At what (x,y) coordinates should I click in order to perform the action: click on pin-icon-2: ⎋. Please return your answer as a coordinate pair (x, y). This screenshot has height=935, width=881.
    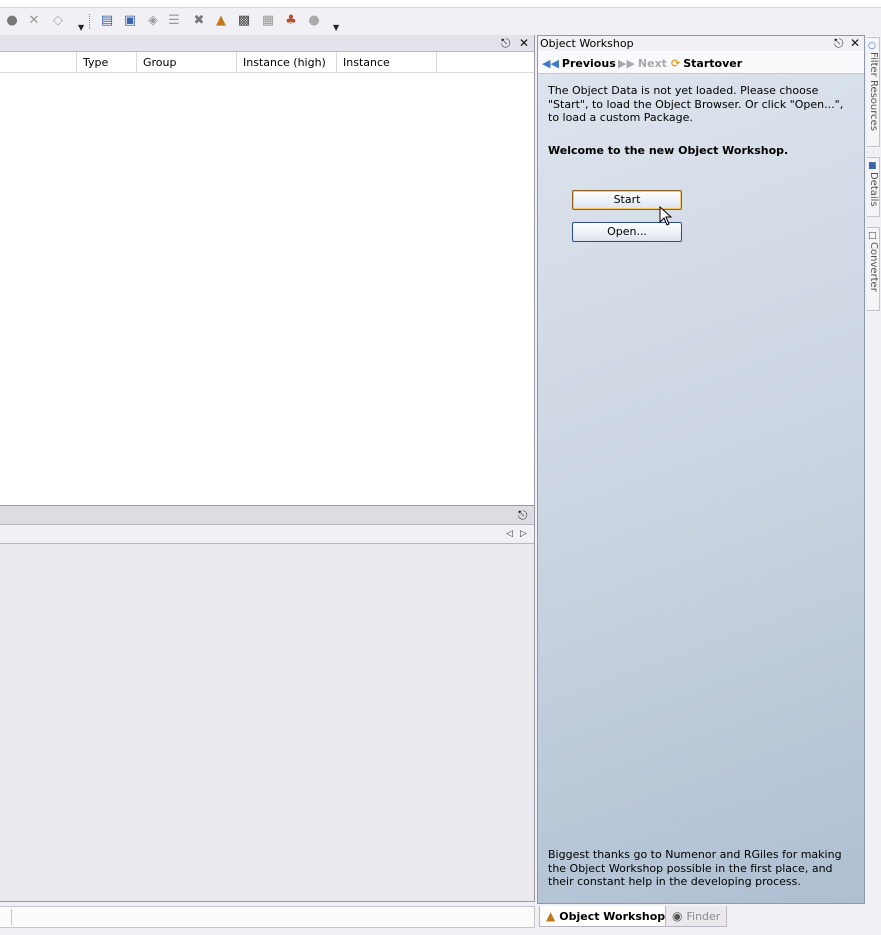
    Looking at the image, I should click on (523, 515).